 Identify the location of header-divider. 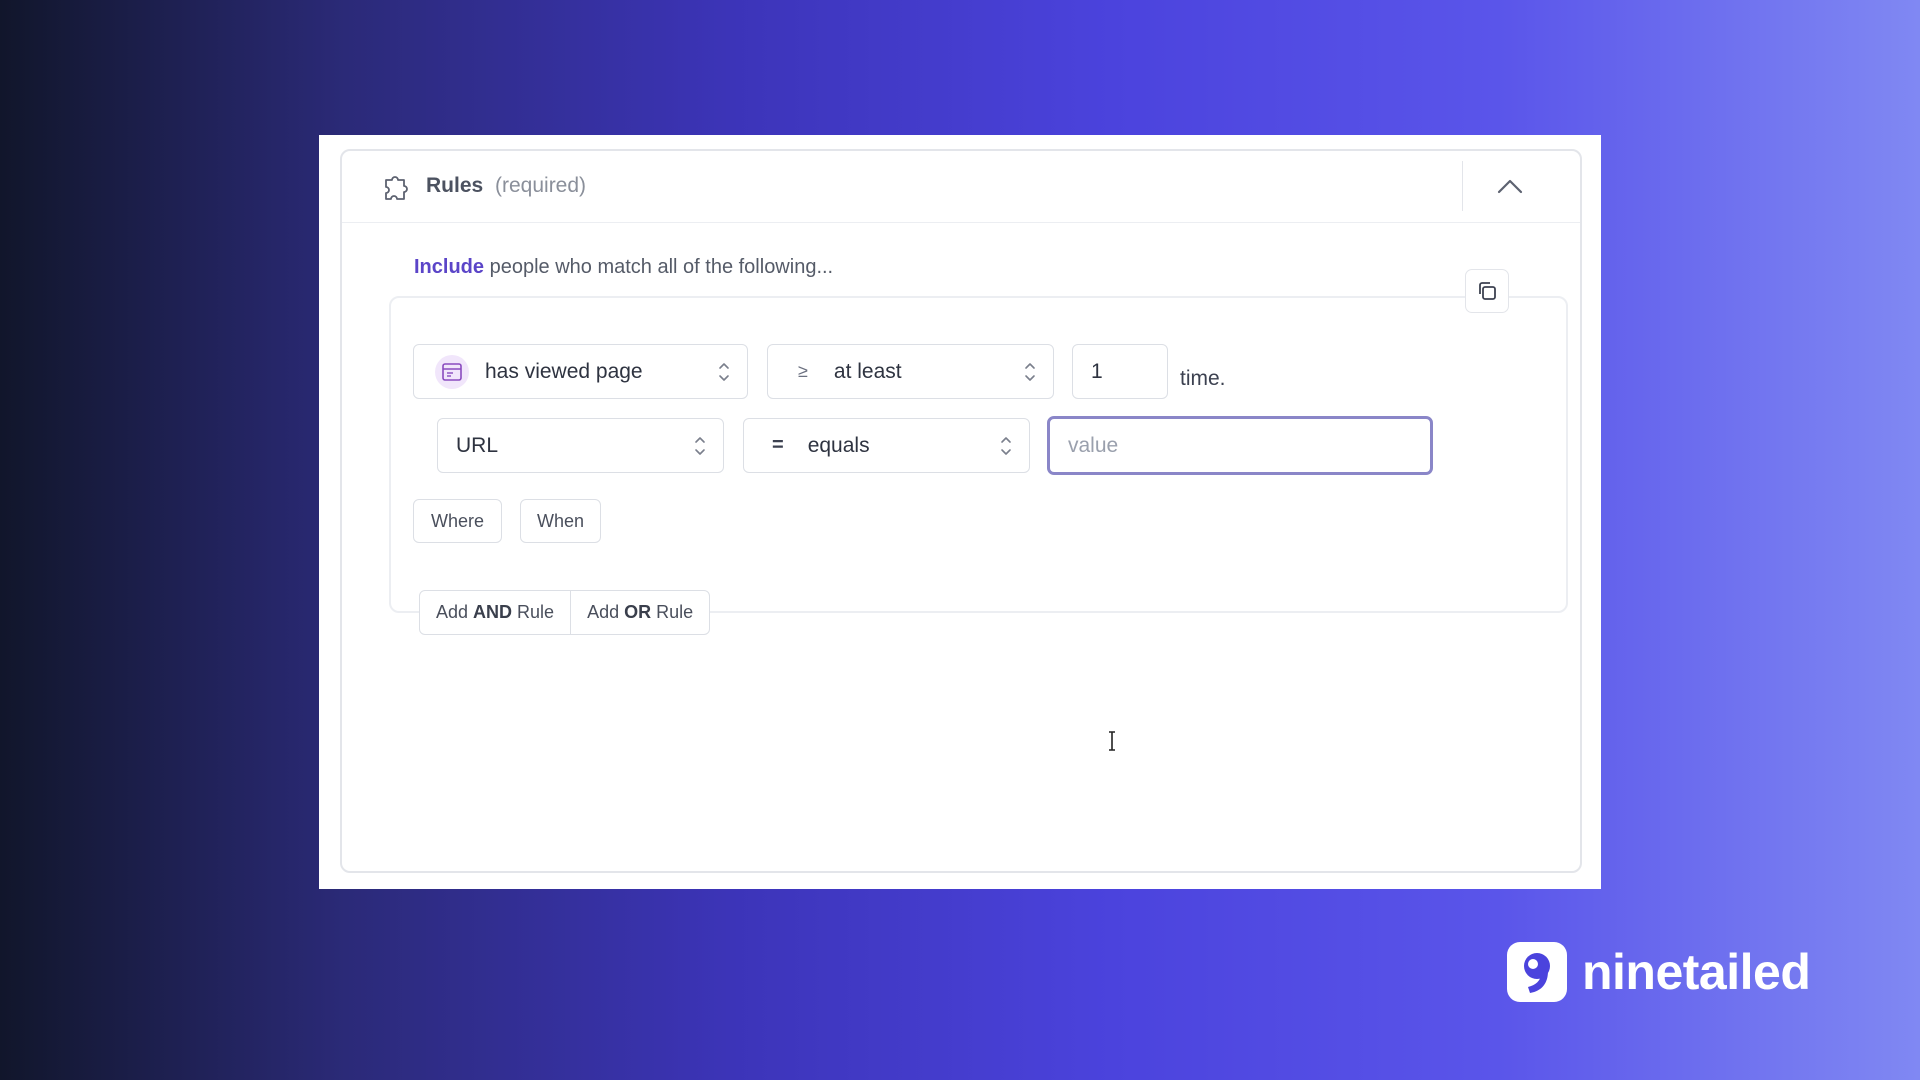
(1462, 186).